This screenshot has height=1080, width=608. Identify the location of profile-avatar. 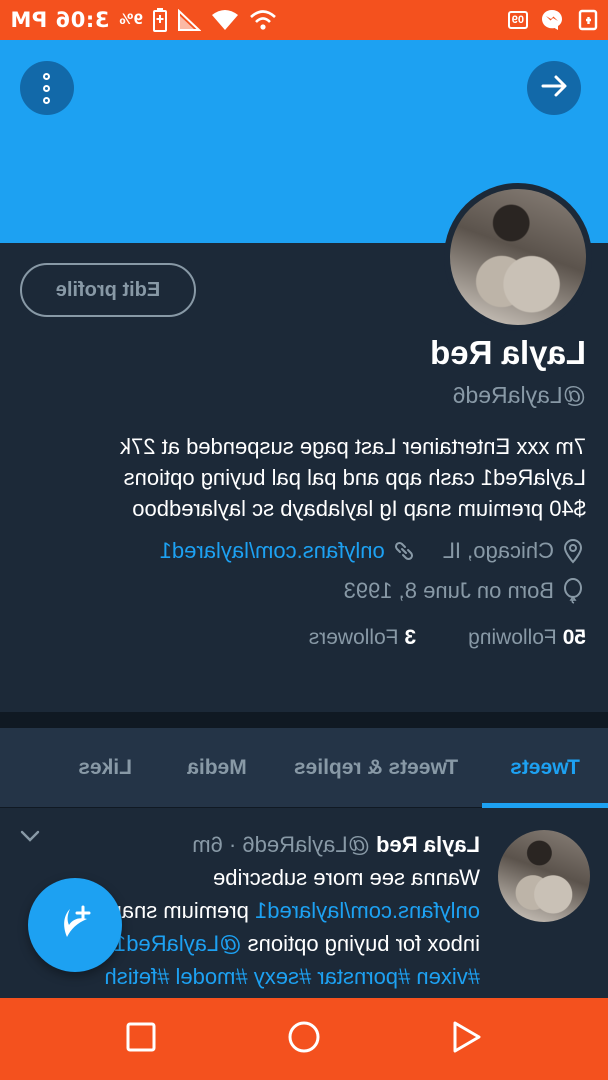
(518, 257).